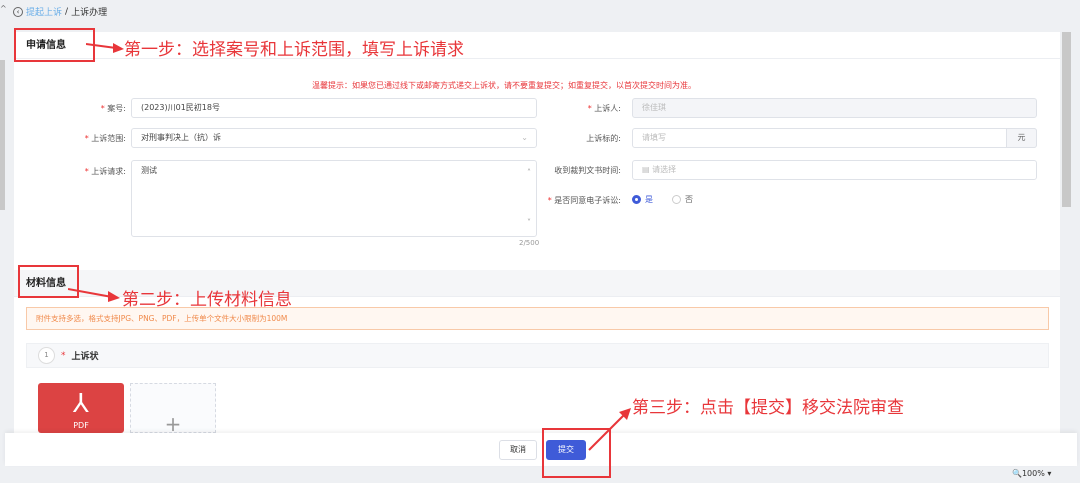 This screenshot has height=483, width=1080. I want to click on annotation-arrow-step3, so click(609, 429).